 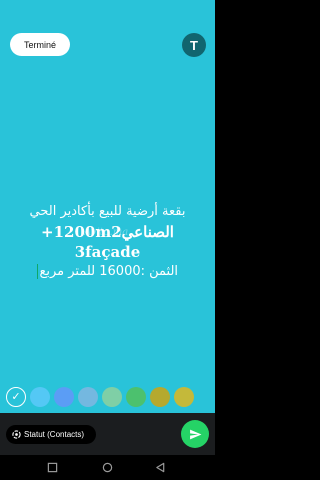 I want to click on system-nav-bar, so click(x=107, y=467).